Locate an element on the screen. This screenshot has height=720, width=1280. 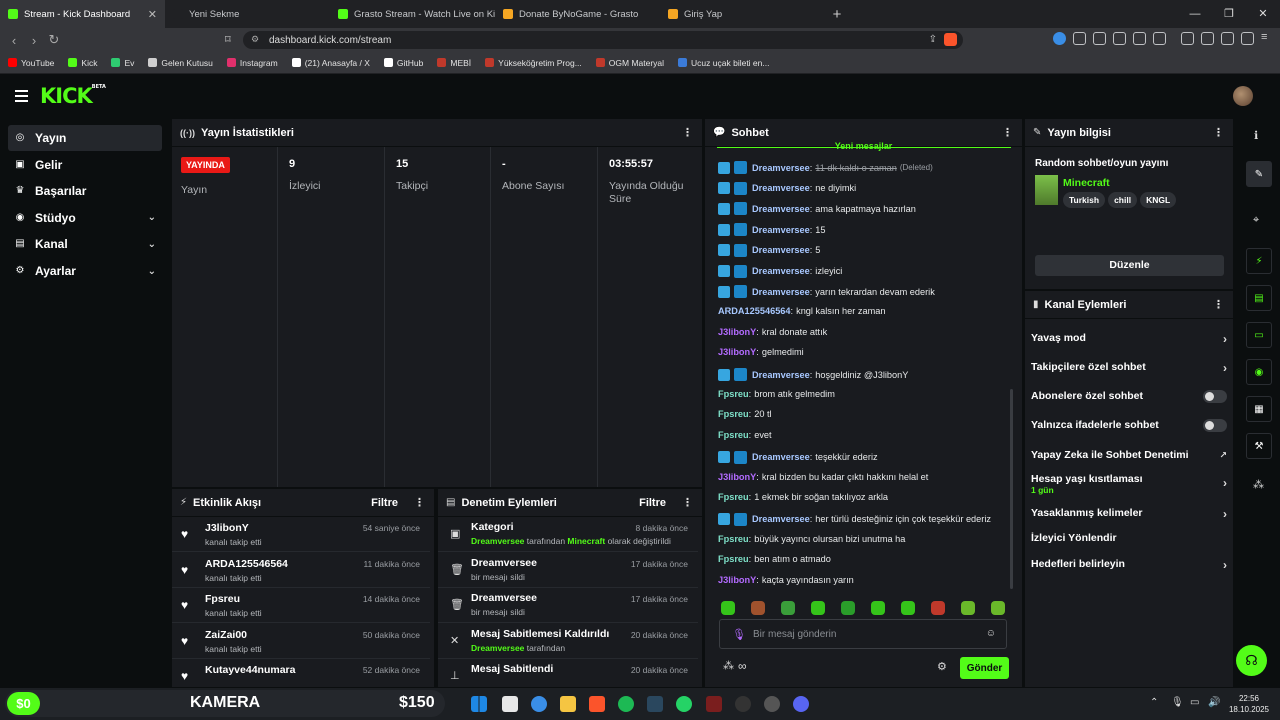
send-button: Gönder is located at coordinates (984, 668).